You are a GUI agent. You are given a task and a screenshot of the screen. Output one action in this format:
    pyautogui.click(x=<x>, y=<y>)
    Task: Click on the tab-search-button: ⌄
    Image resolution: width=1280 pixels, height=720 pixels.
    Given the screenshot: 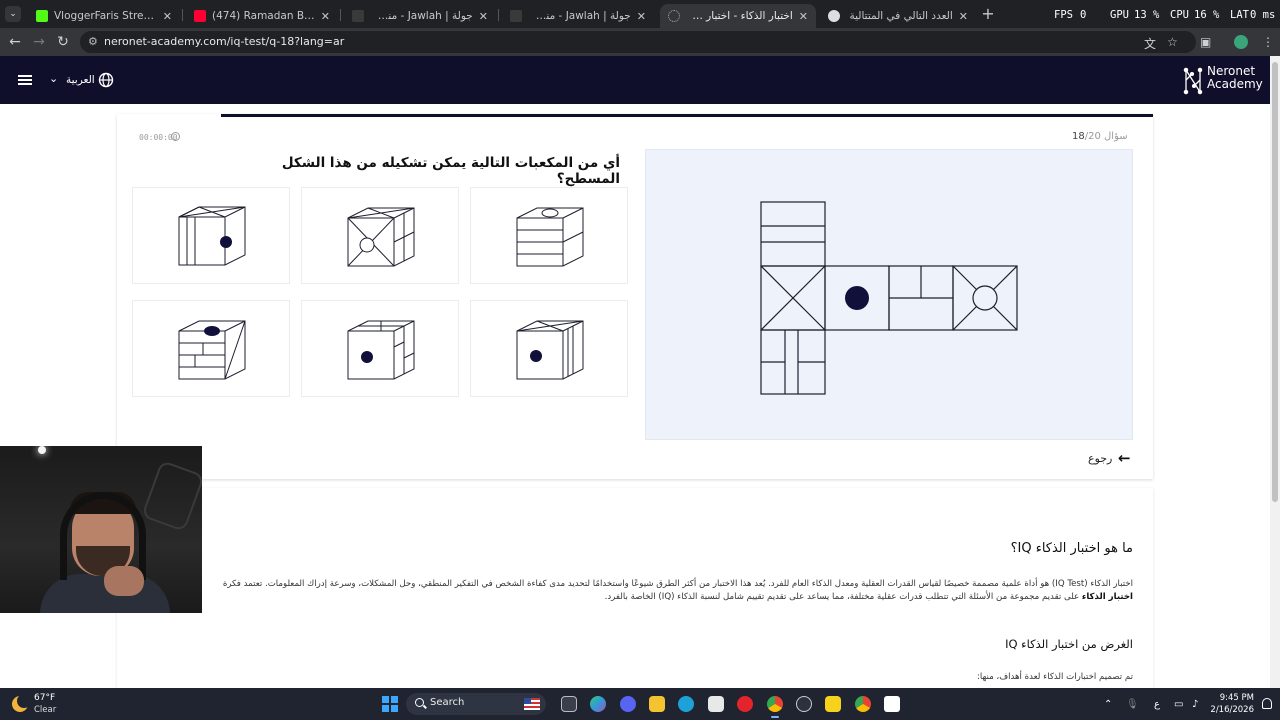 What is the action you would take?
    pyautogui.click(x=13, y=14)
    